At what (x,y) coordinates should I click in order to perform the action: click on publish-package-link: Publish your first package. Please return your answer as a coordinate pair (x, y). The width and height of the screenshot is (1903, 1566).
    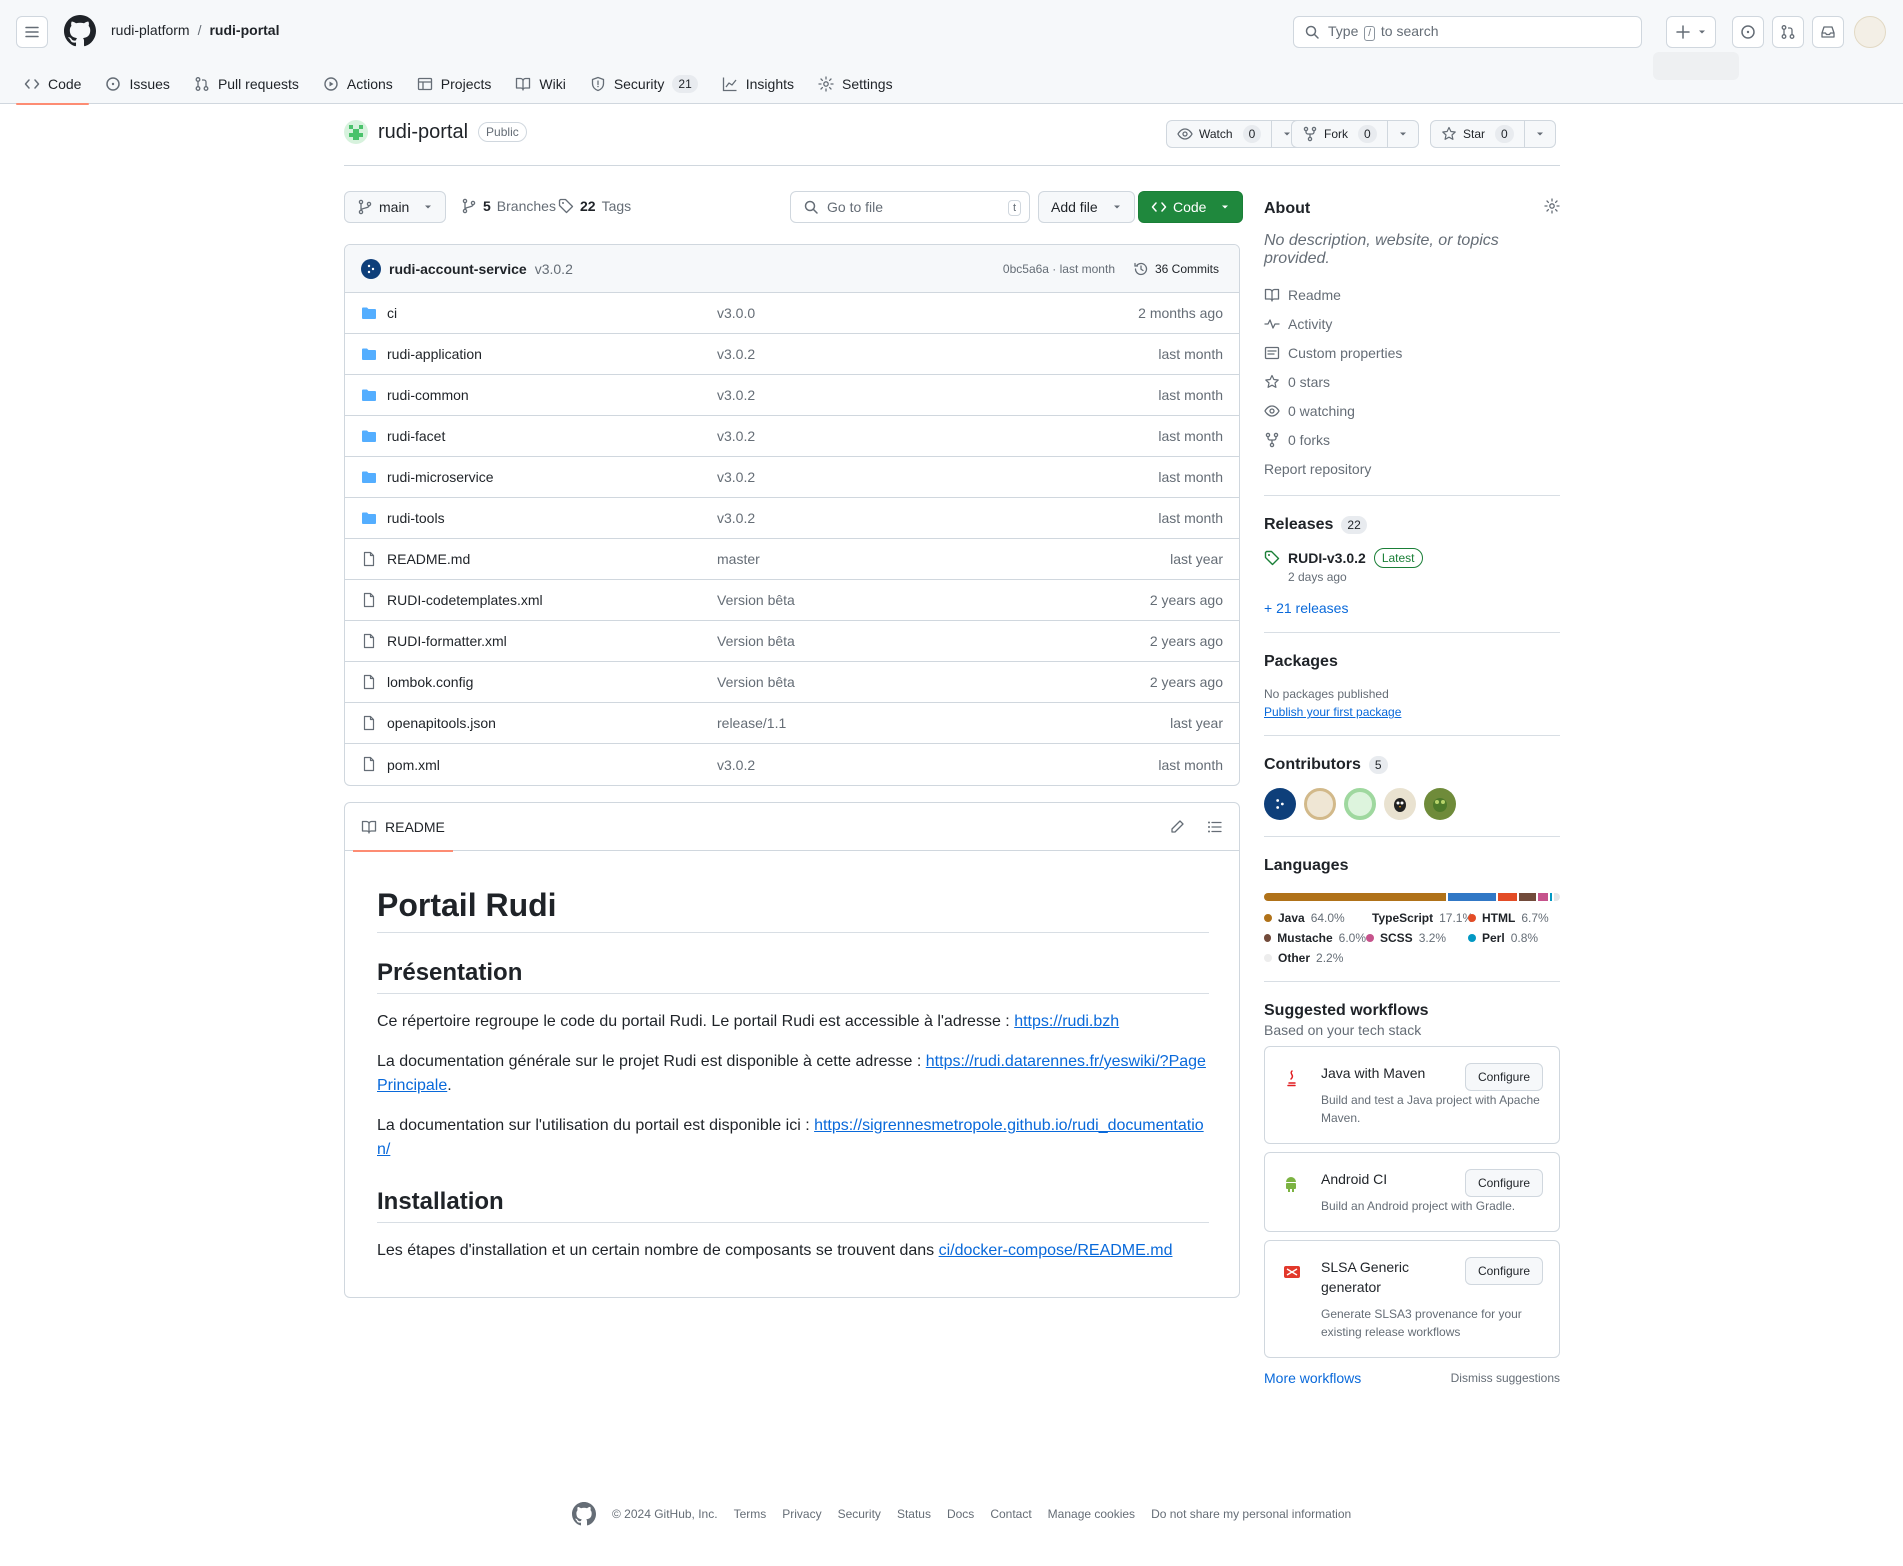
    Looking at the image, I should click on (1412, 712).